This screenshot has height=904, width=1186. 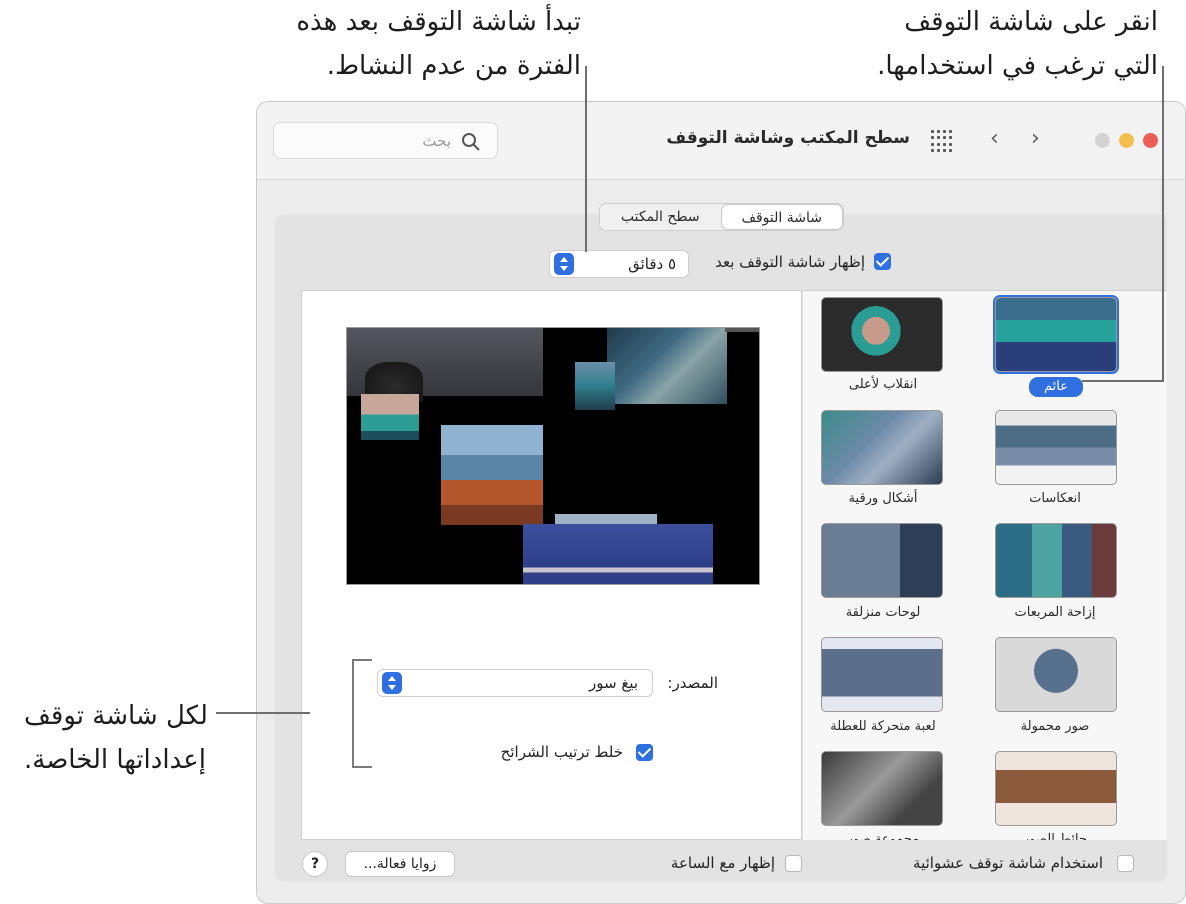 What do you see at coordinates (116, 716) in the screenshot?
I see `callout-settings-line1: لكل شاشة توقف` at bounding box center [116, 716].